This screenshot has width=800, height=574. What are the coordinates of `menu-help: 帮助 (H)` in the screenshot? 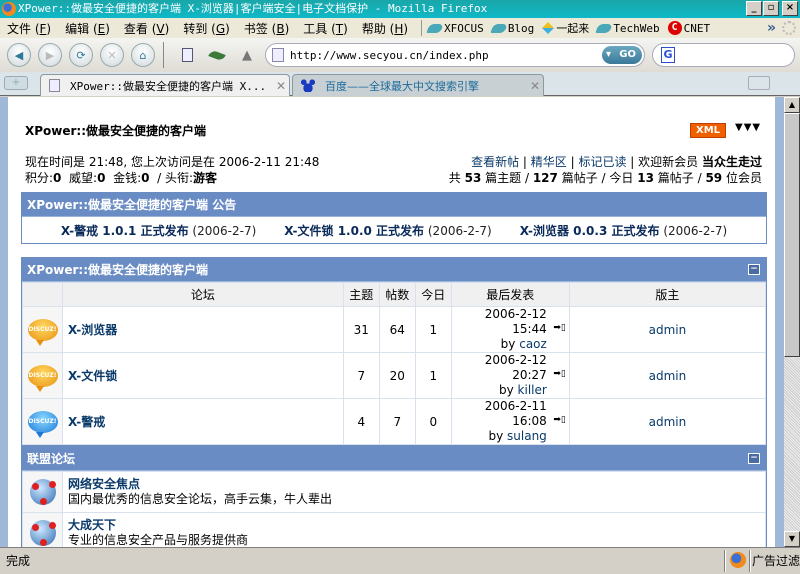 It's located at (385, 28).